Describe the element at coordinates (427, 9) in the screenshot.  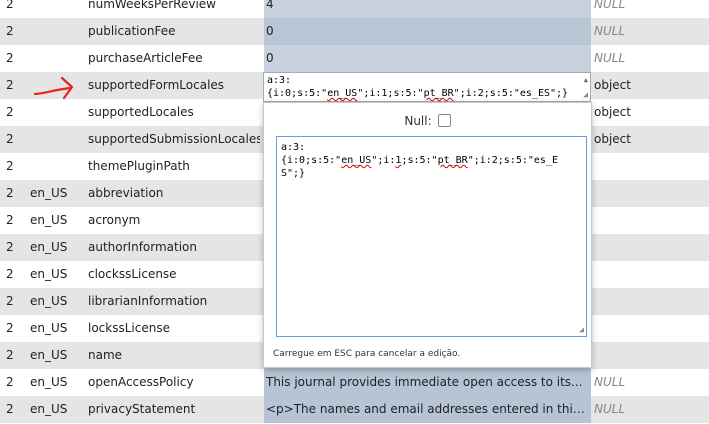
I see `cell-setting-value: 4` at that location.